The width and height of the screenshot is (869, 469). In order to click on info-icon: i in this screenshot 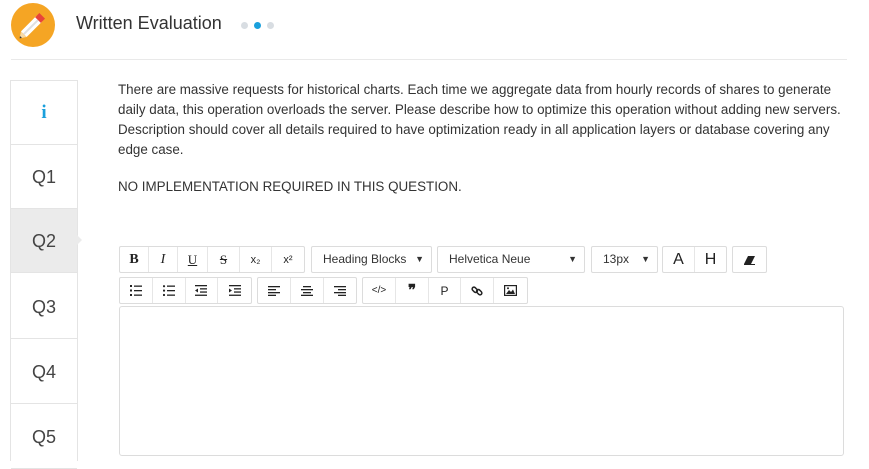, I will do `click(44, 112)`.